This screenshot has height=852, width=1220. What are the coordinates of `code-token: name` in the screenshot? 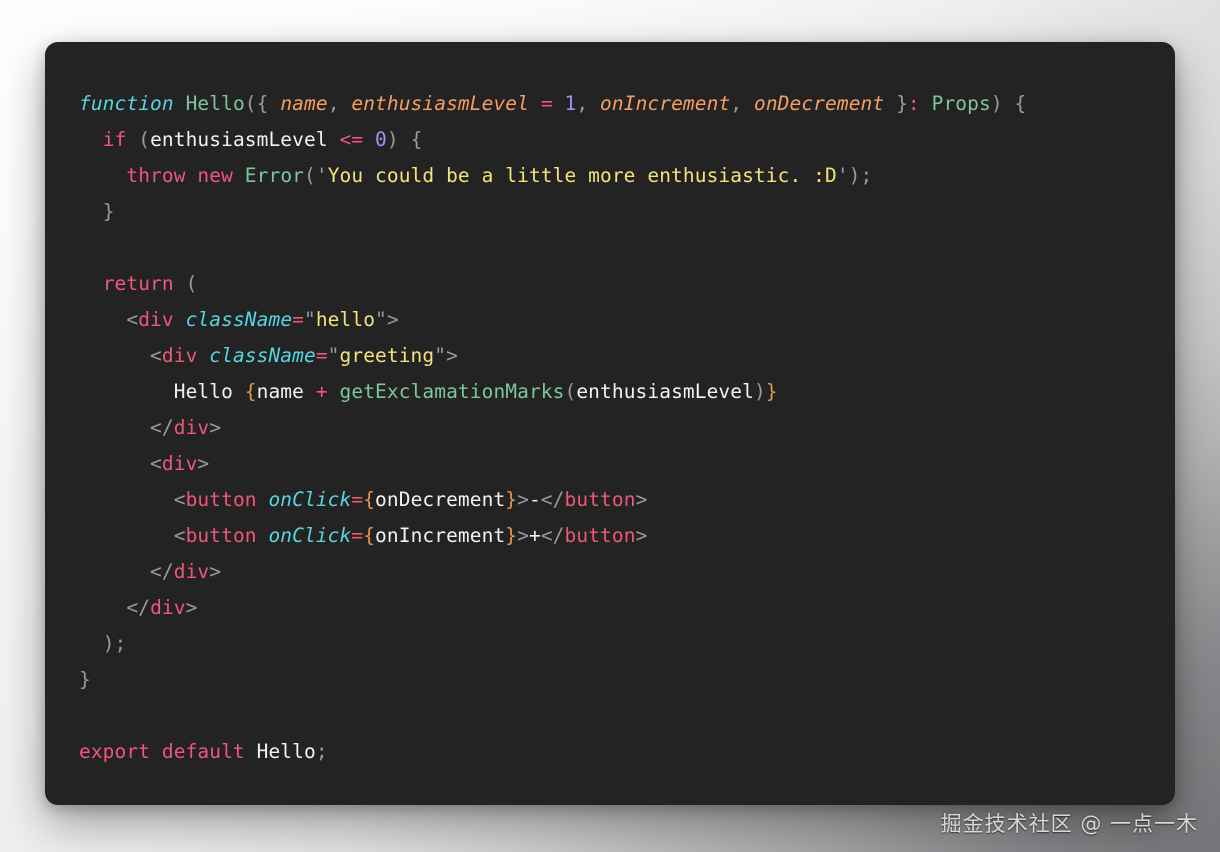 It's located at (280, 391).